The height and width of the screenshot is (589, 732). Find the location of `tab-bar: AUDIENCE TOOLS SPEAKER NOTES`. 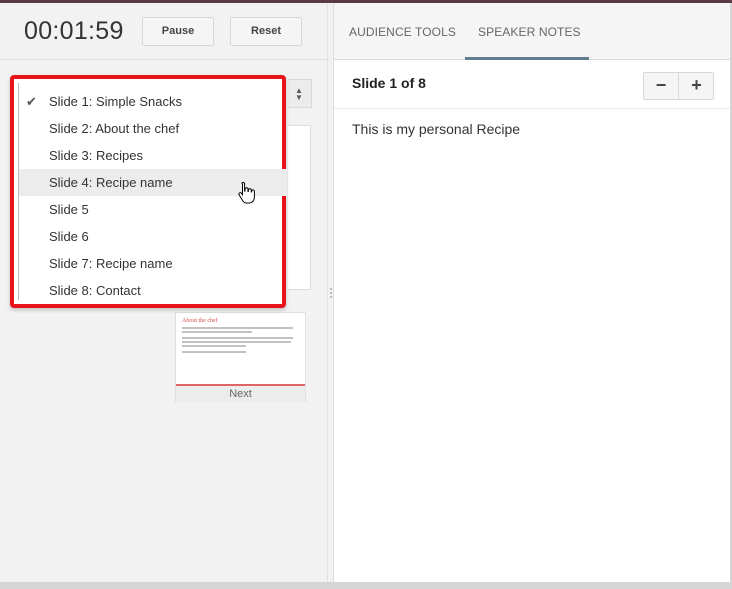

tab-bar: AUDIENCE TOOLS SPEAKER NOTES is located at coordinates (532, 31).